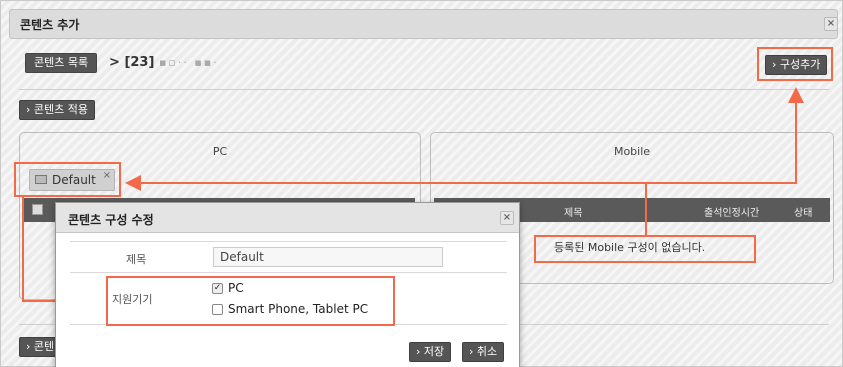 This screenshot has width=843, height=367. I want to click on modal-titlebar: 콘텐츠 구성 수정 ×, so click(287, 218).